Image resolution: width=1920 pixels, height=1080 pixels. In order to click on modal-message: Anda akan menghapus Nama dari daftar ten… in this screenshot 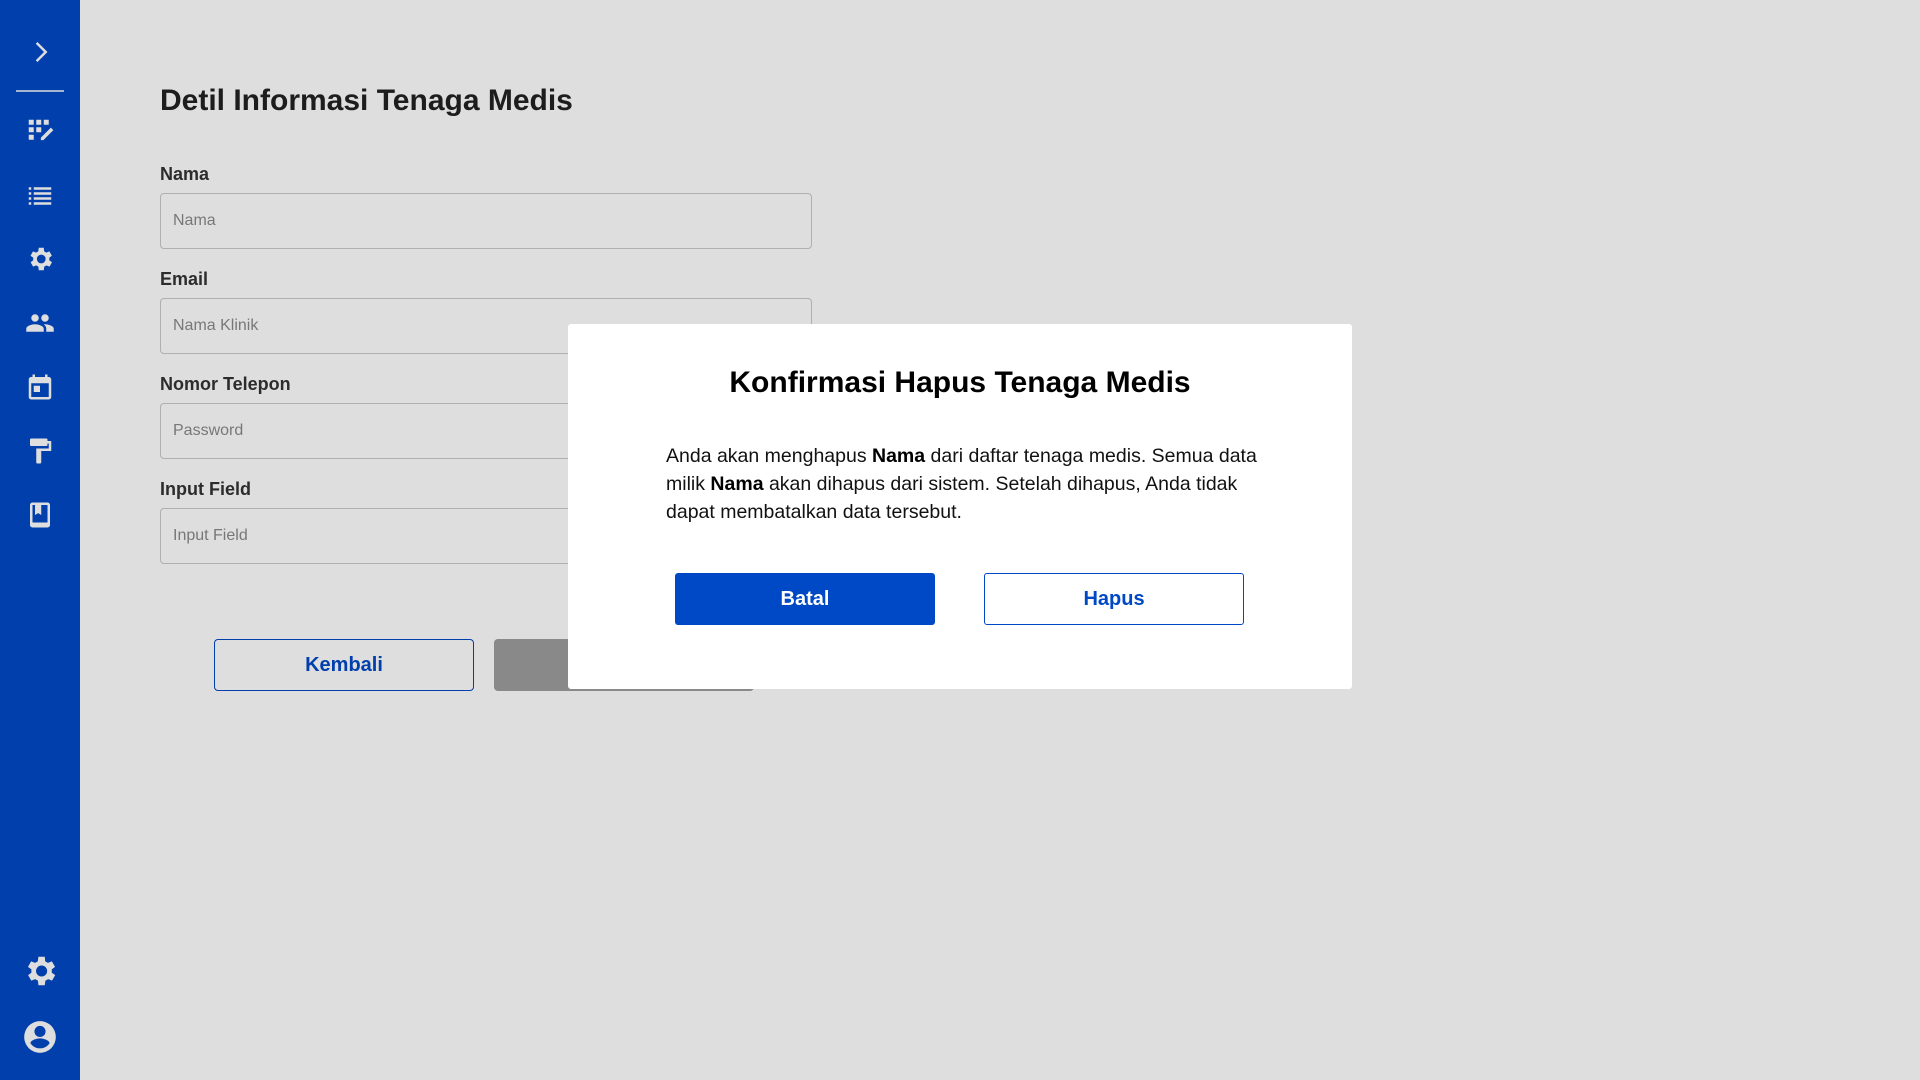, I will do `click(966, 484)`.